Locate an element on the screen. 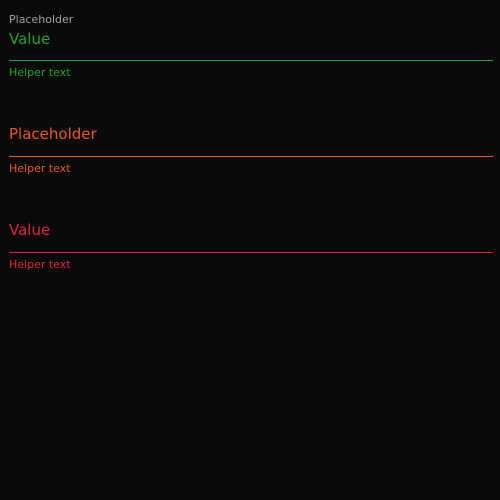 The image size is (500, 500). warning-helper-text: Helper text is located at coordinates (40, 168).